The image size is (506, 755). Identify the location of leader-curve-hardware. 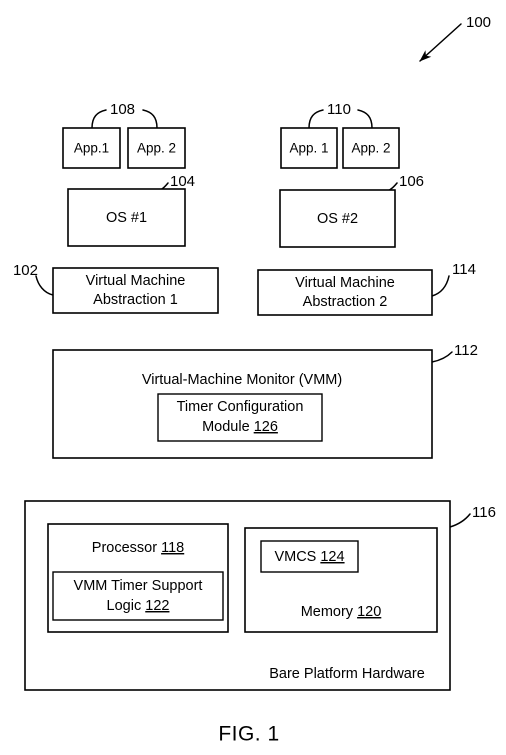
(460, 520).